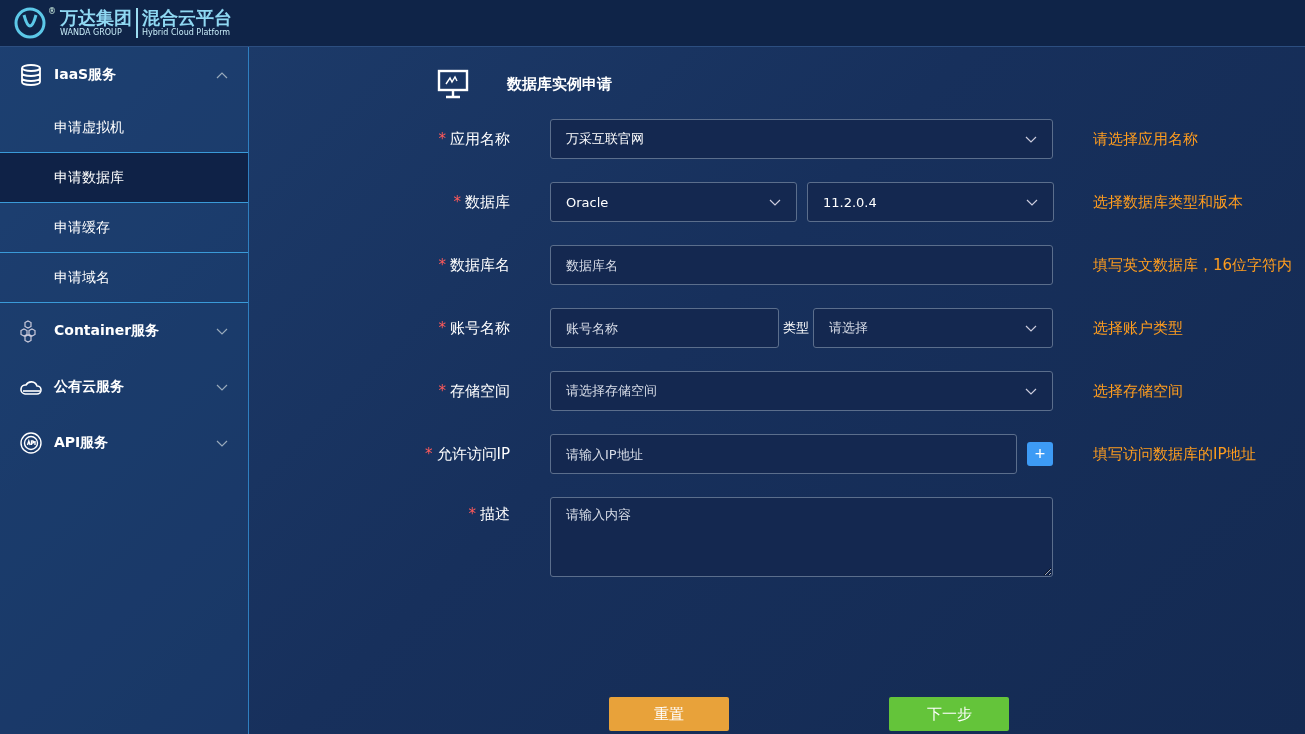  Describe the element at coordinates (124, 75) in the screenshot. I see `sidebar-group: IaaS服务` at that location.